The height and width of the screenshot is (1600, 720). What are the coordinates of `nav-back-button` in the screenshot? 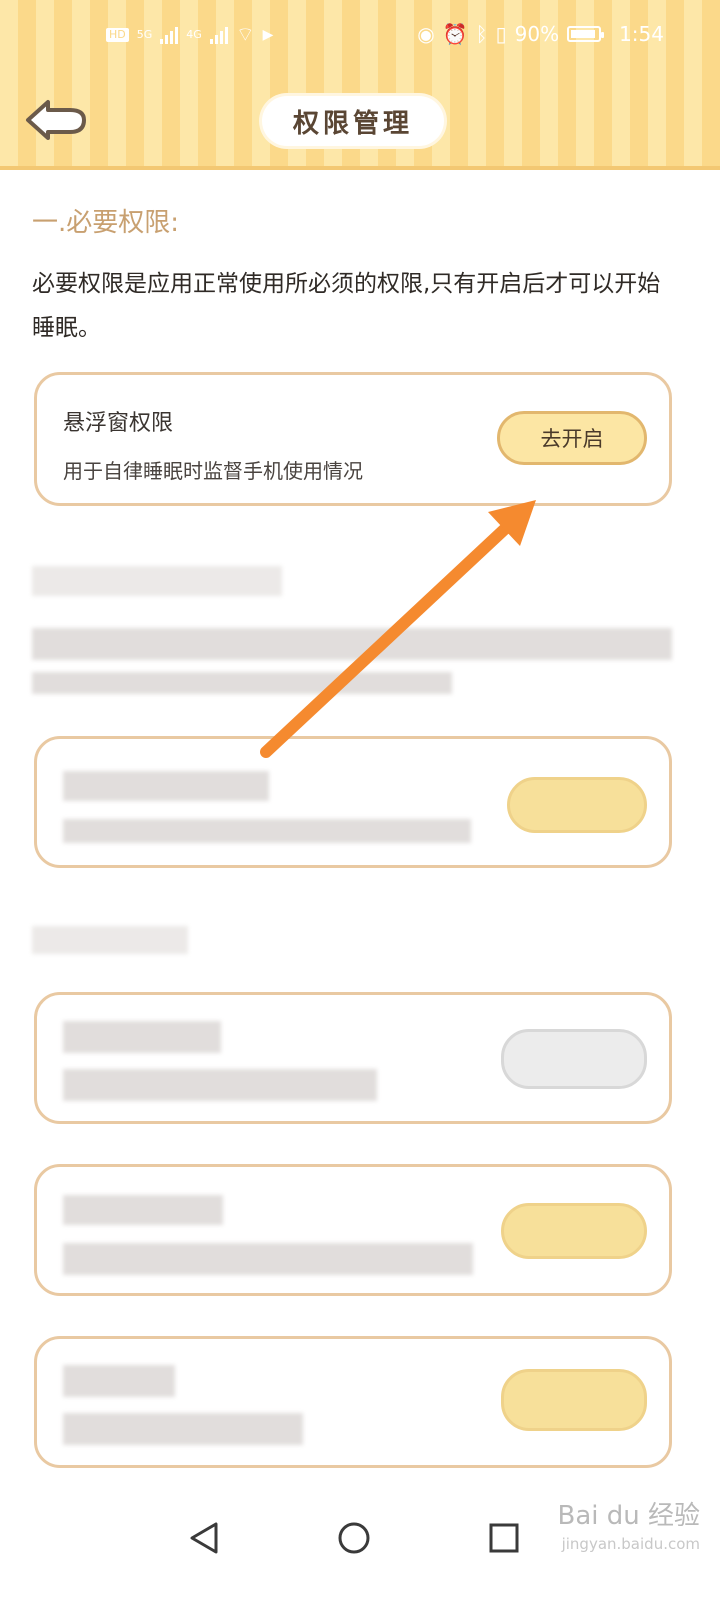 It's located at (204, 1538).